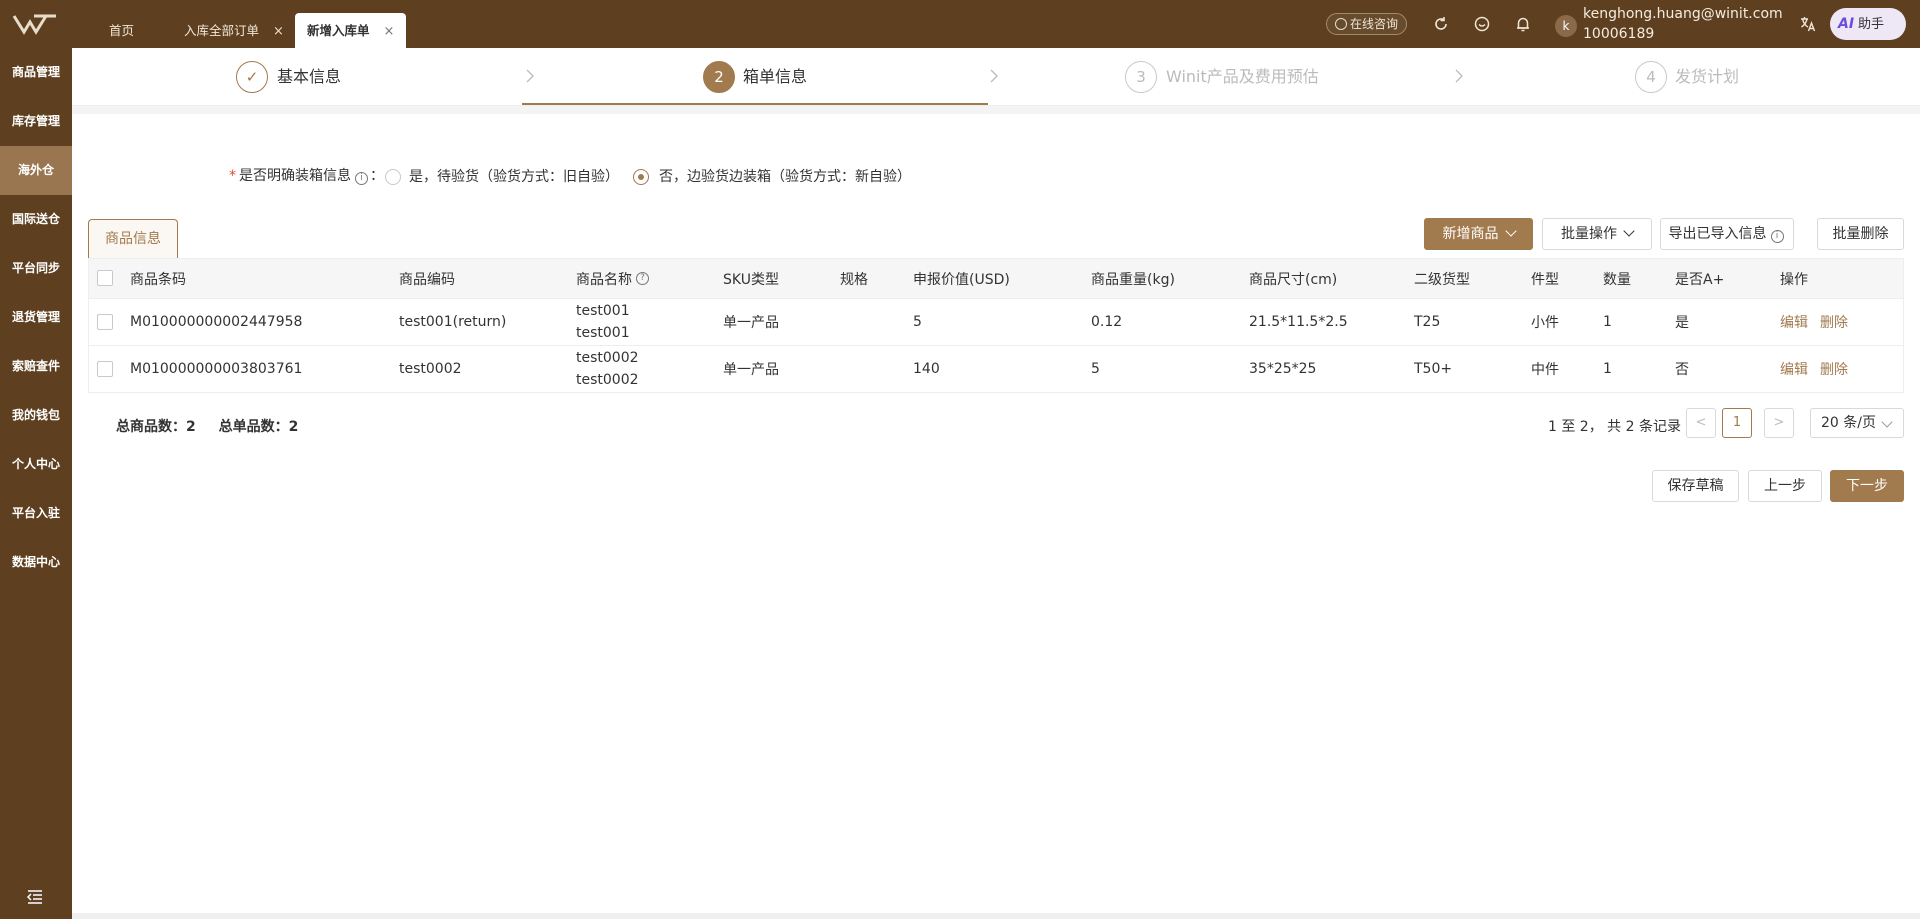 This screenshot has width=1920, height=919. I want to click on online-consult-label: 在线咨询, so click(1374, 24).